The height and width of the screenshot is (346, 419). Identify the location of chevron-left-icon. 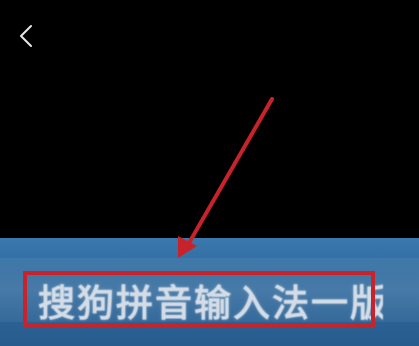
(26, 36).